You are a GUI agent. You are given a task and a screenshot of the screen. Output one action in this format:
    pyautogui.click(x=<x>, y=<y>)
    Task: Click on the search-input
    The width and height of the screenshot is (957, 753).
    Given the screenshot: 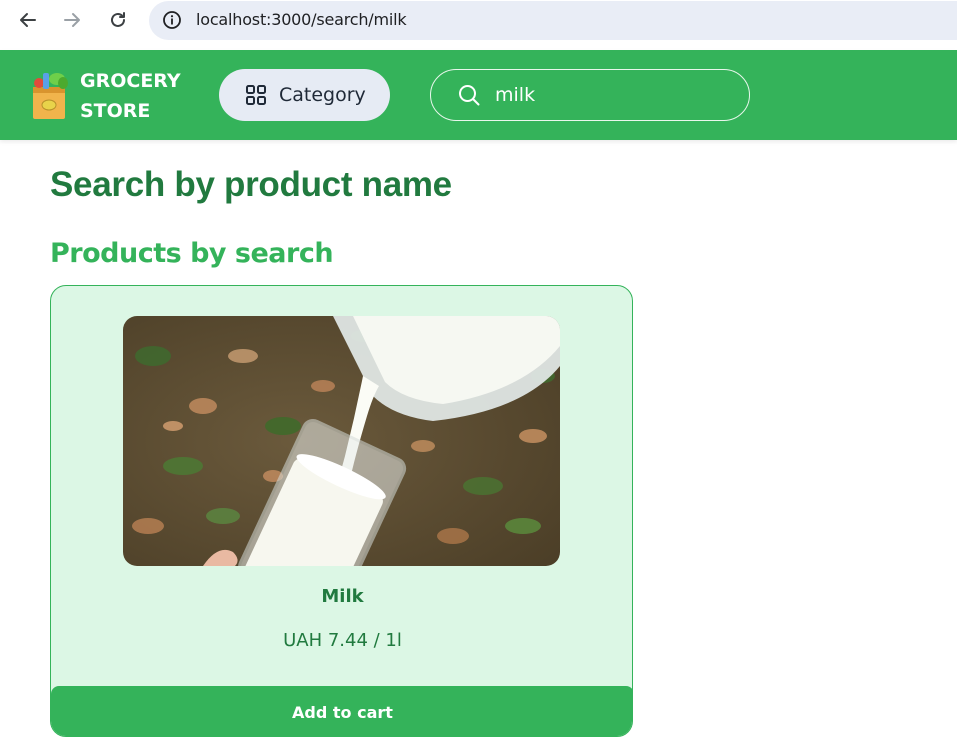 What is the action you would take?
    pyautogui.click(x=605, y=95)
    